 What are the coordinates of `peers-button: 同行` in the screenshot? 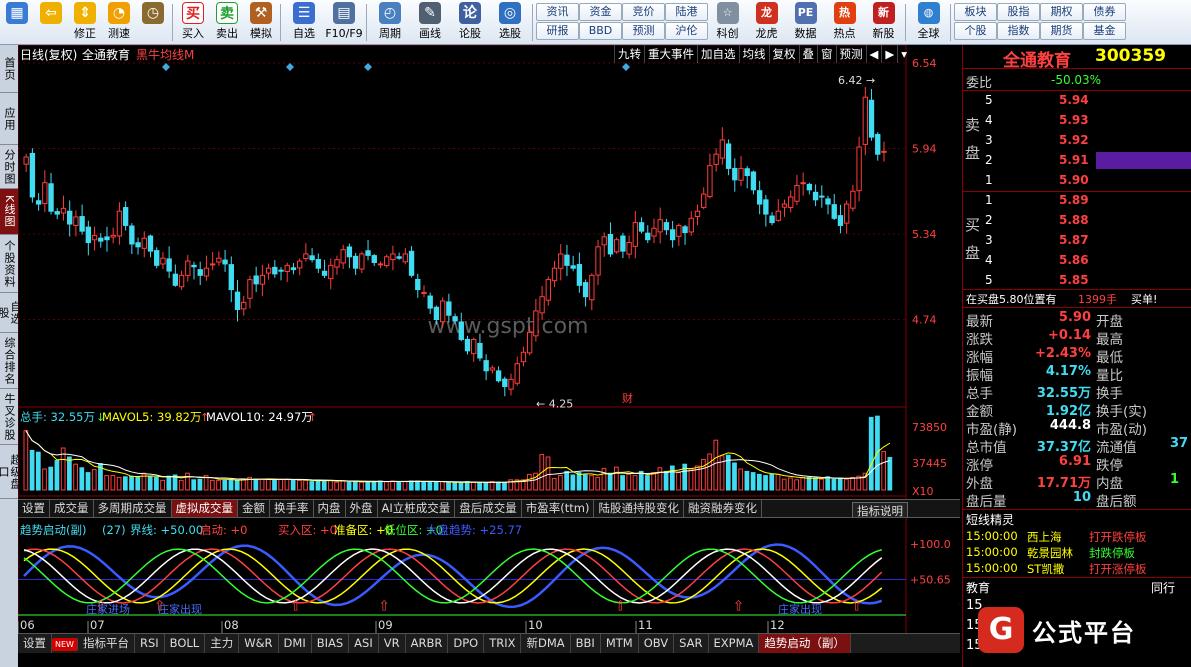 It's located at (1163, 587).